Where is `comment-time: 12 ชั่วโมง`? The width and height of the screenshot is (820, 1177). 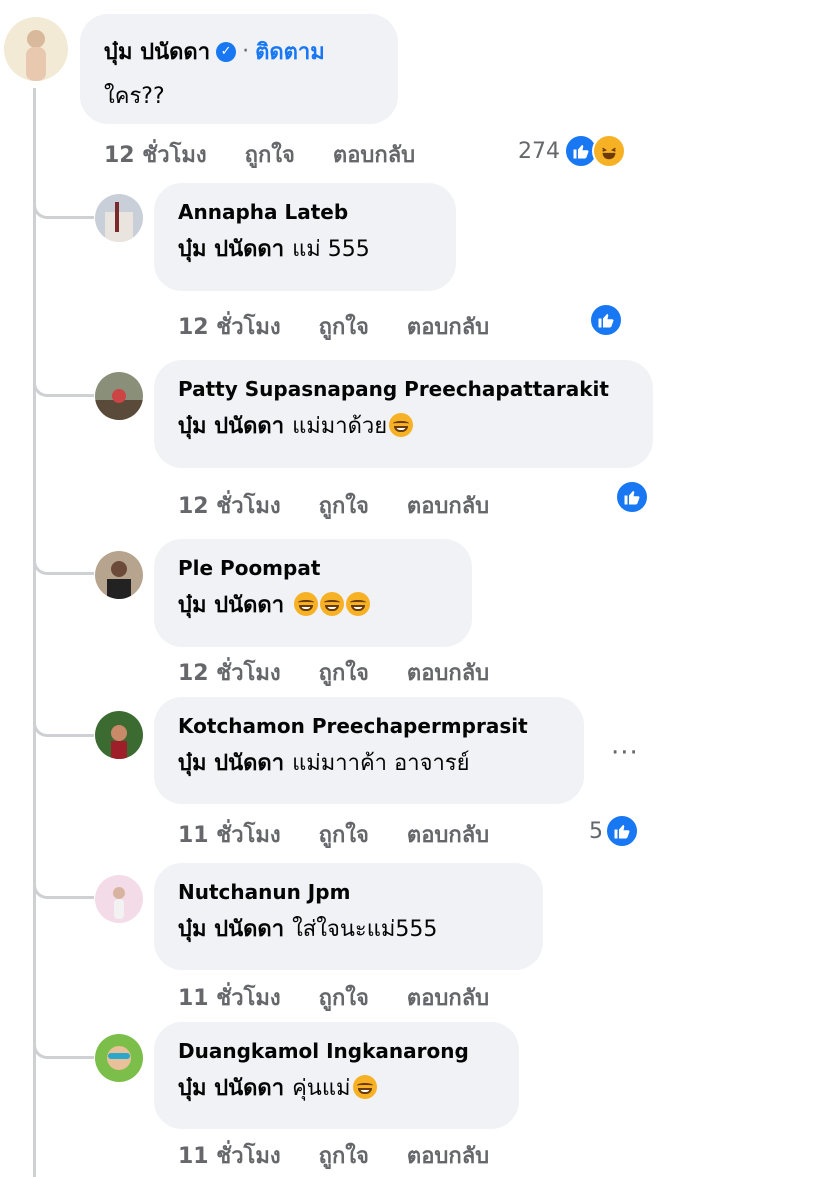
comment-time: 12 ชั่วโมง is located at coordinates (155, 154).